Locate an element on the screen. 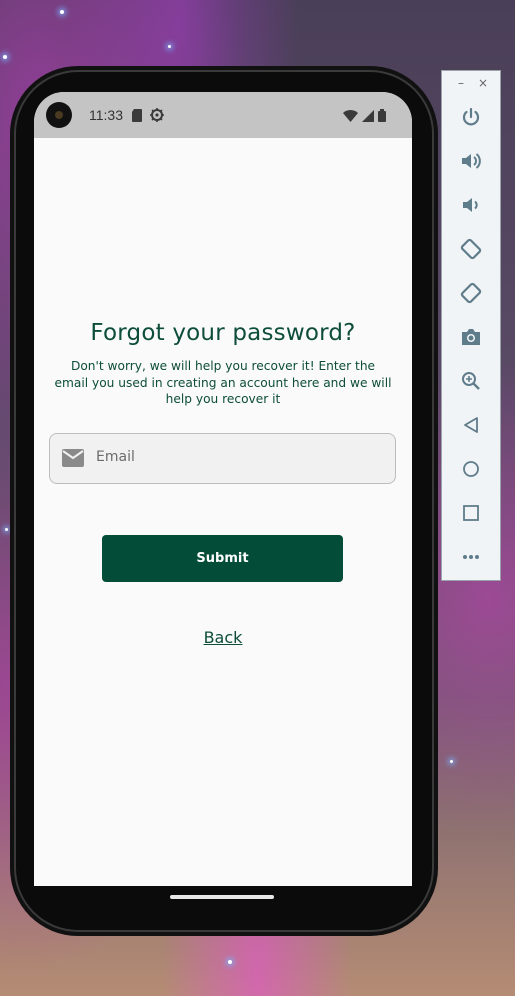 The width and height of the screenshot is (515, 996). volume-down-button is located at coordinates (471, 205).